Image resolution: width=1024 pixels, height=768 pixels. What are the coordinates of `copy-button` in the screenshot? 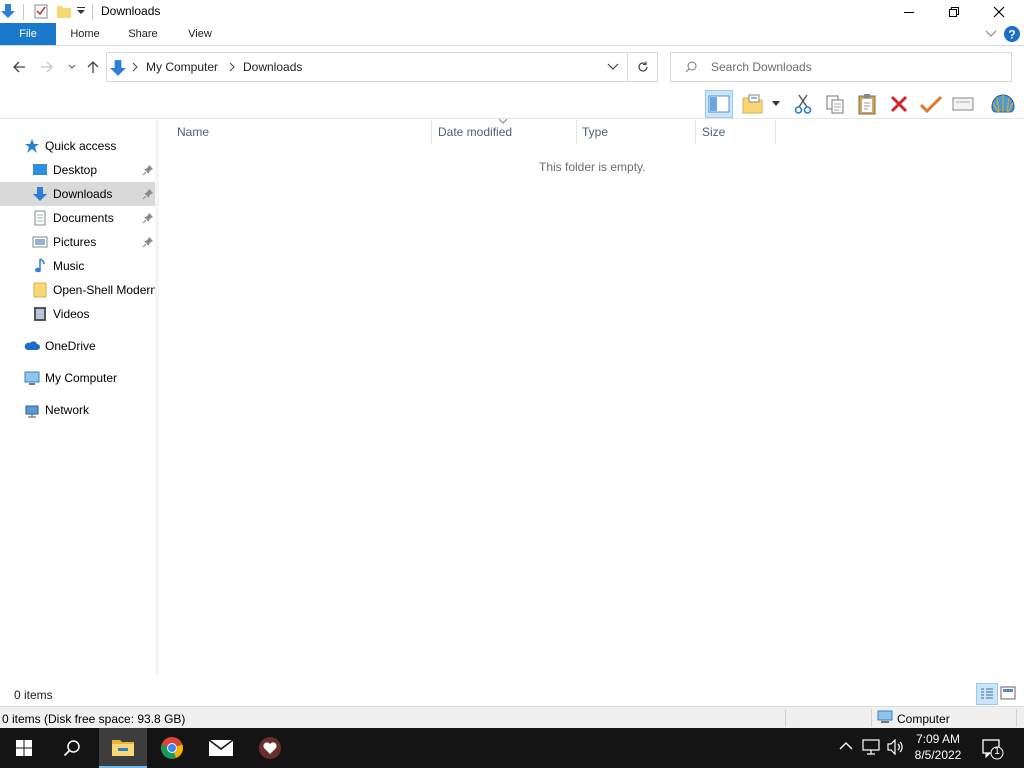 It's located at (835, 104).